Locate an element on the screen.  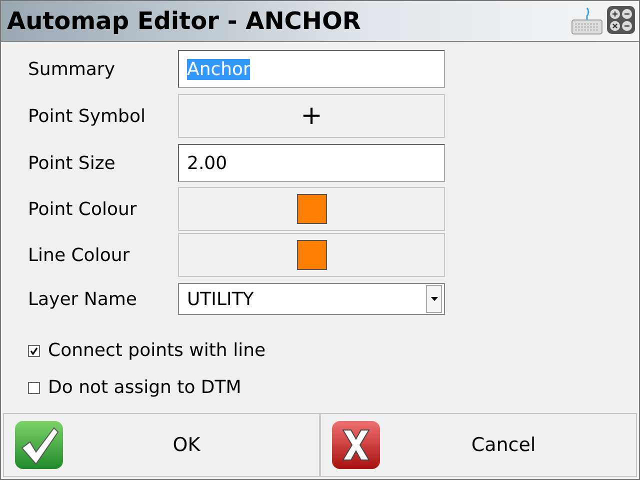
field-label: Point Colour is located at coordinates (83, 209).